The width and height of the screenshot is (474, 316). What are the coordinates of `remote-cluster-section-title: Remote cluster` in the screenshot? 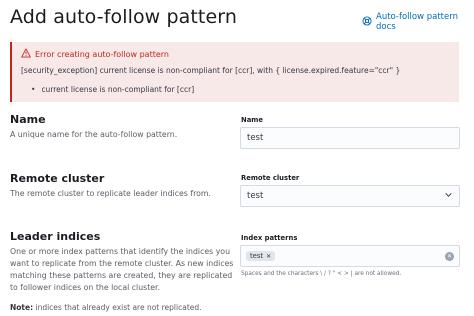 It's located at (57, 178).